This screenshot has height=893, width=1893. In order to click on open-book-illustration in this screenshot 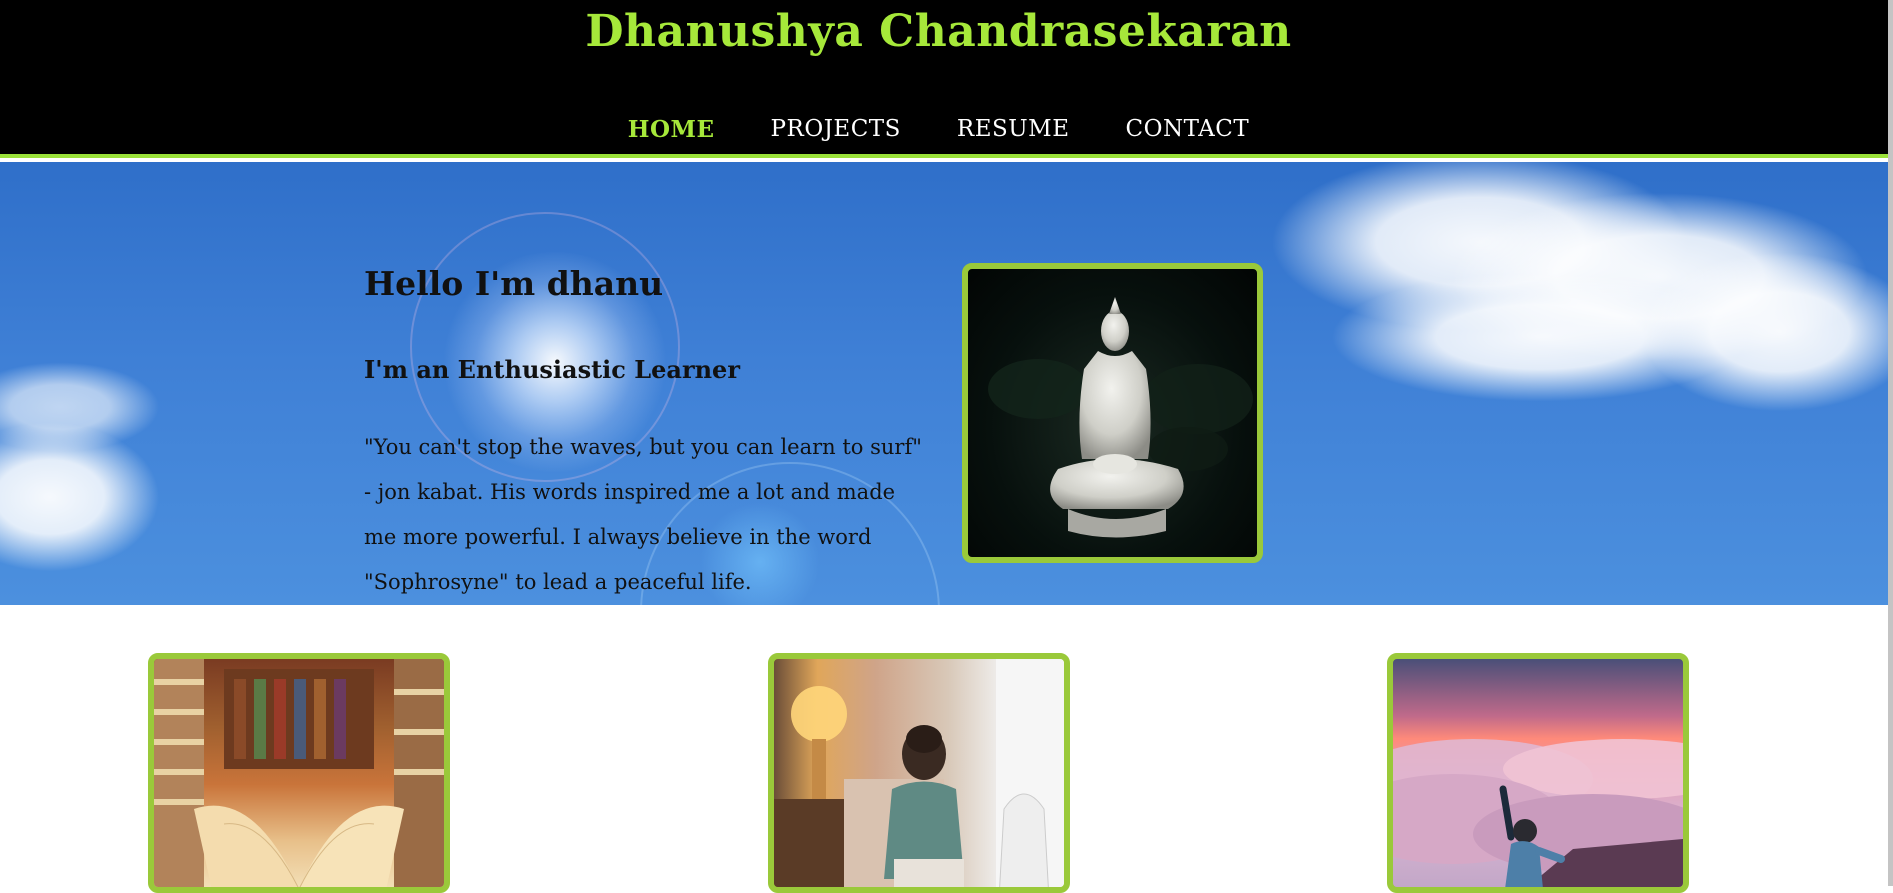, I will do `click(299, 773)`.